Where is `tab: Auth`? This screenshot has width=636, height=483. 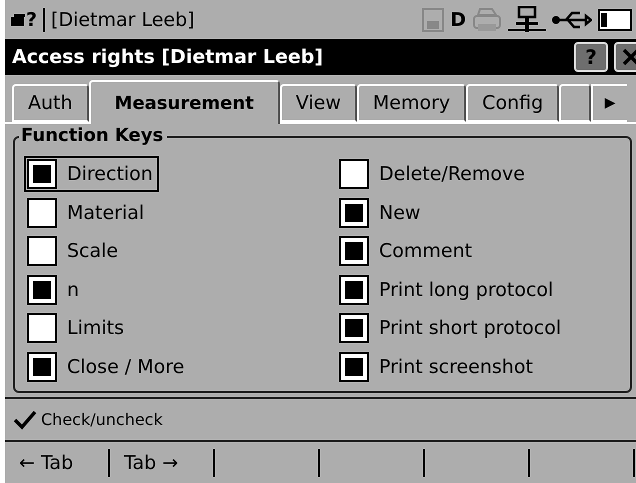
tab: Auth is located at coordinates (50, 103).